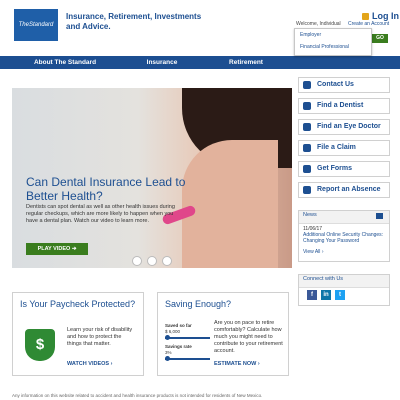 The image size is (400, 400). I want to click on savings-rate-knob, so click(167, 358).